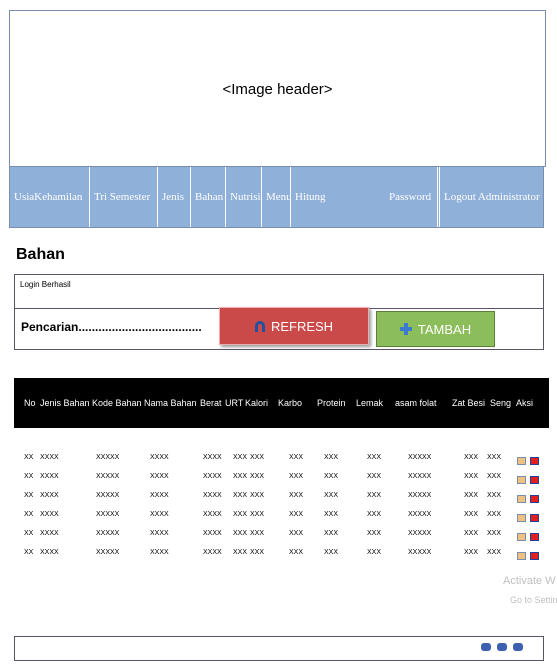 The image size is (557, 664). Describe the element at coordinates (170, 403) in the screenshot. I see `column-header: Nama Bahan` at that location.